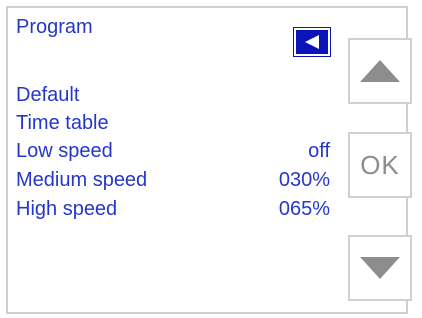  I want to click on arrow-down-icon, so click(380, 268).